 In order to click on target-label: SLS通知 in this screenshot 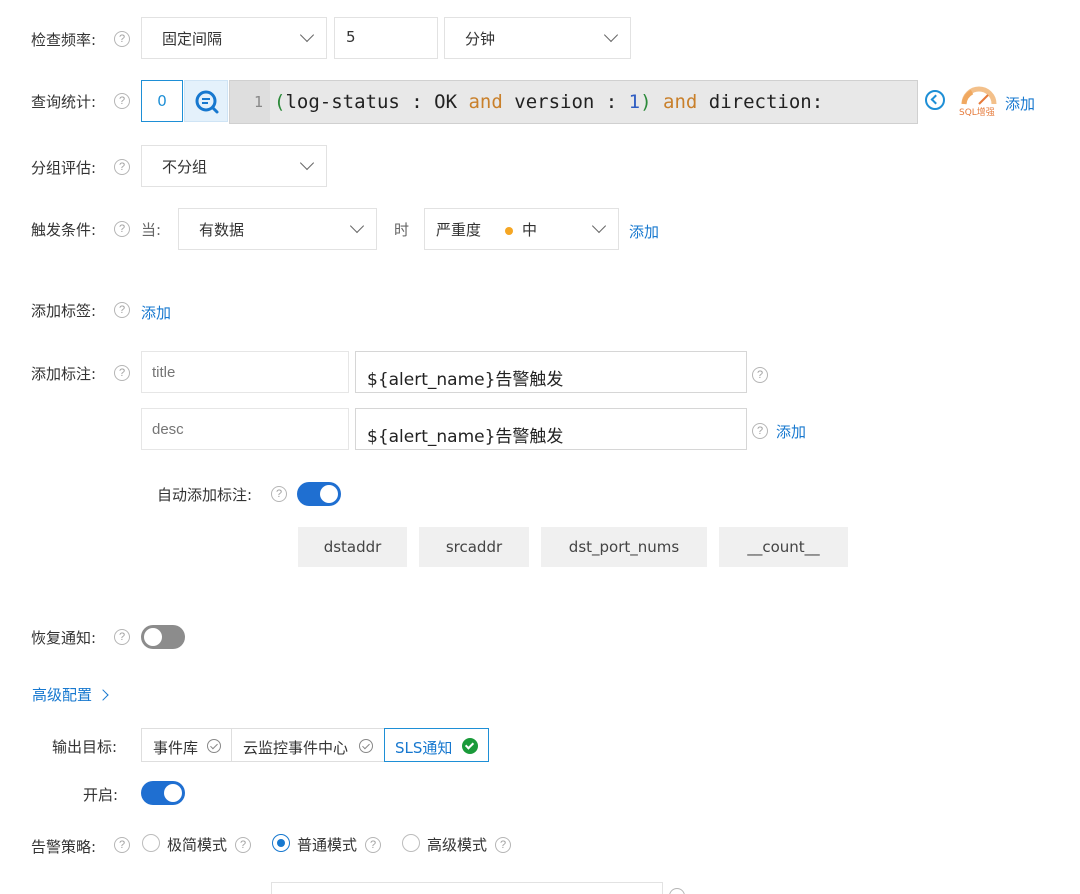, I will do `click(424, 748)`.